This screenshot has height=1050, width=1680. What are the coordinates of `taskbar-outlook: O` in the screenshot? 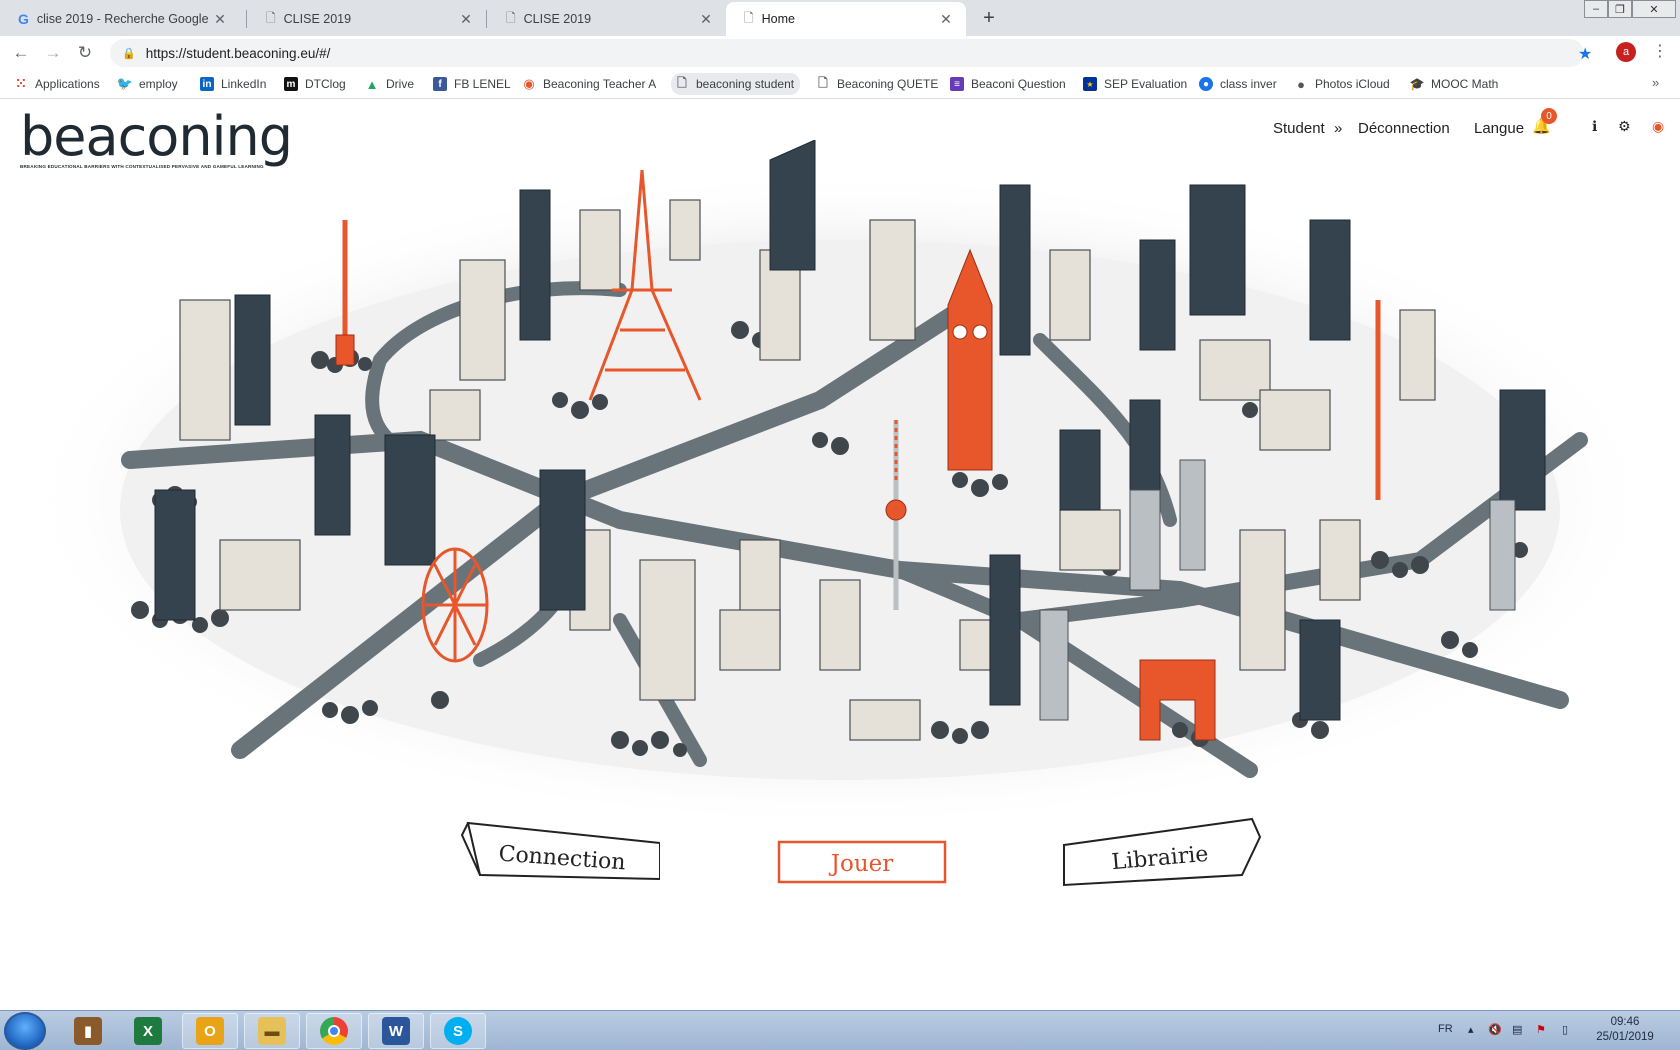 It's located at (210, 1031).